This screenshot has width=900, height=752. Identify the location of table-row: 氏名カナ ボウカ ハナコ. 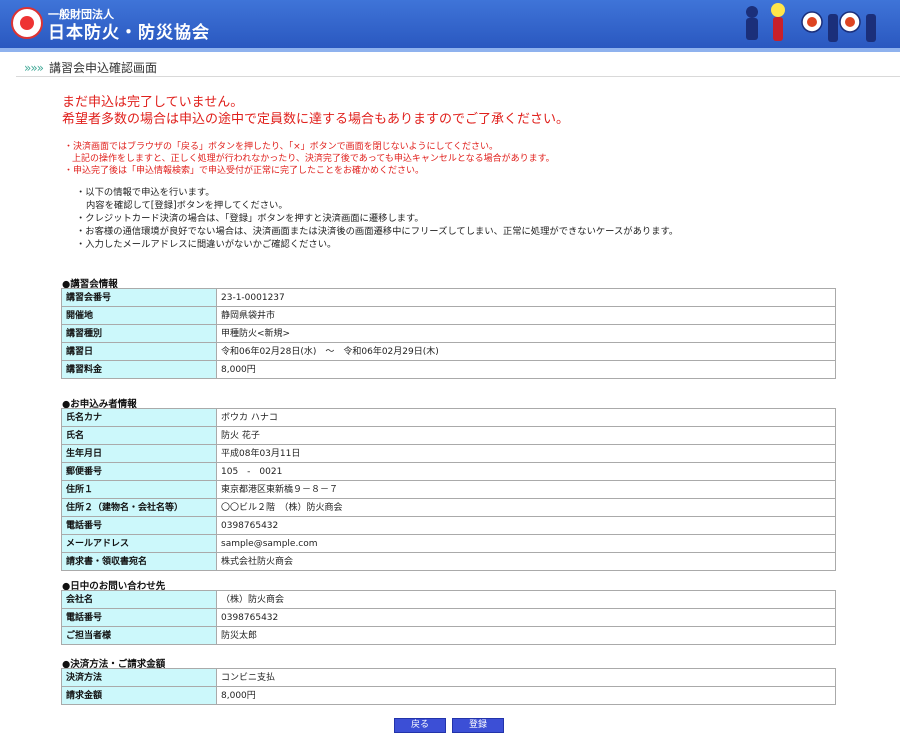
(448, 417).